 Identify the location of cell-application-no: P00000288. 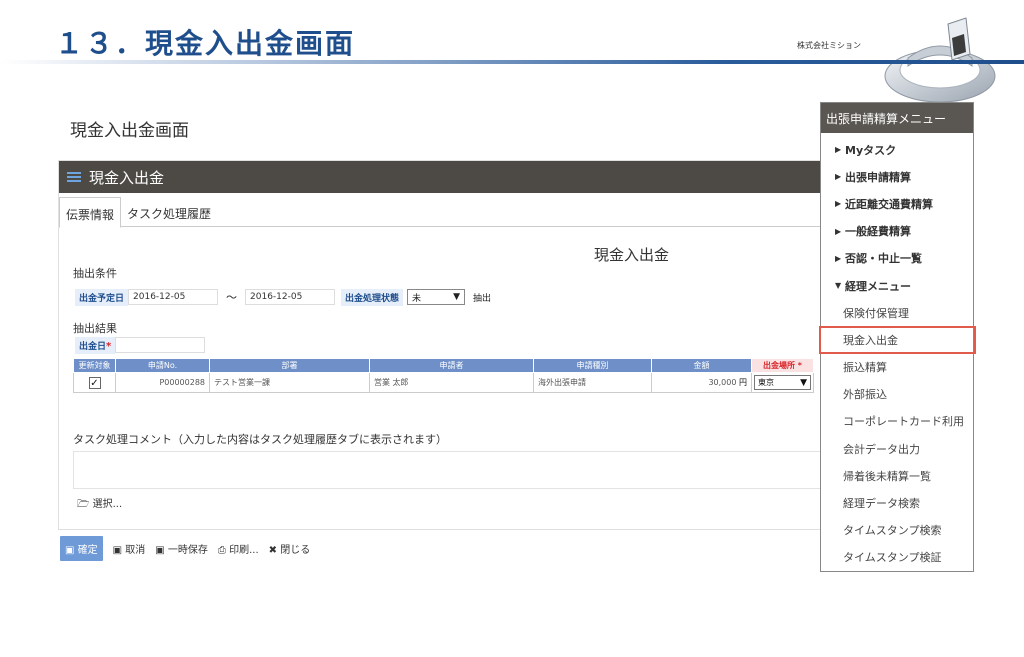
(162, 382).